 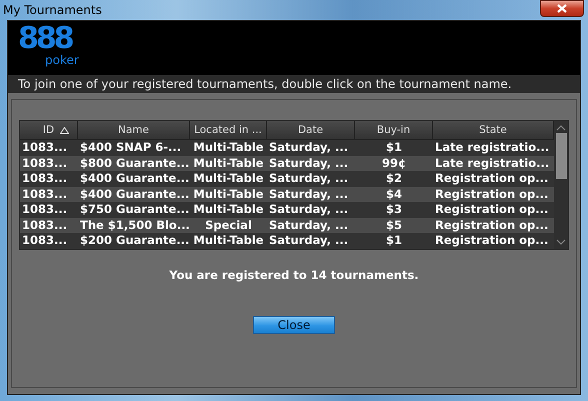 I want to click on logo-mark: 888, so click(x=45, y=39).